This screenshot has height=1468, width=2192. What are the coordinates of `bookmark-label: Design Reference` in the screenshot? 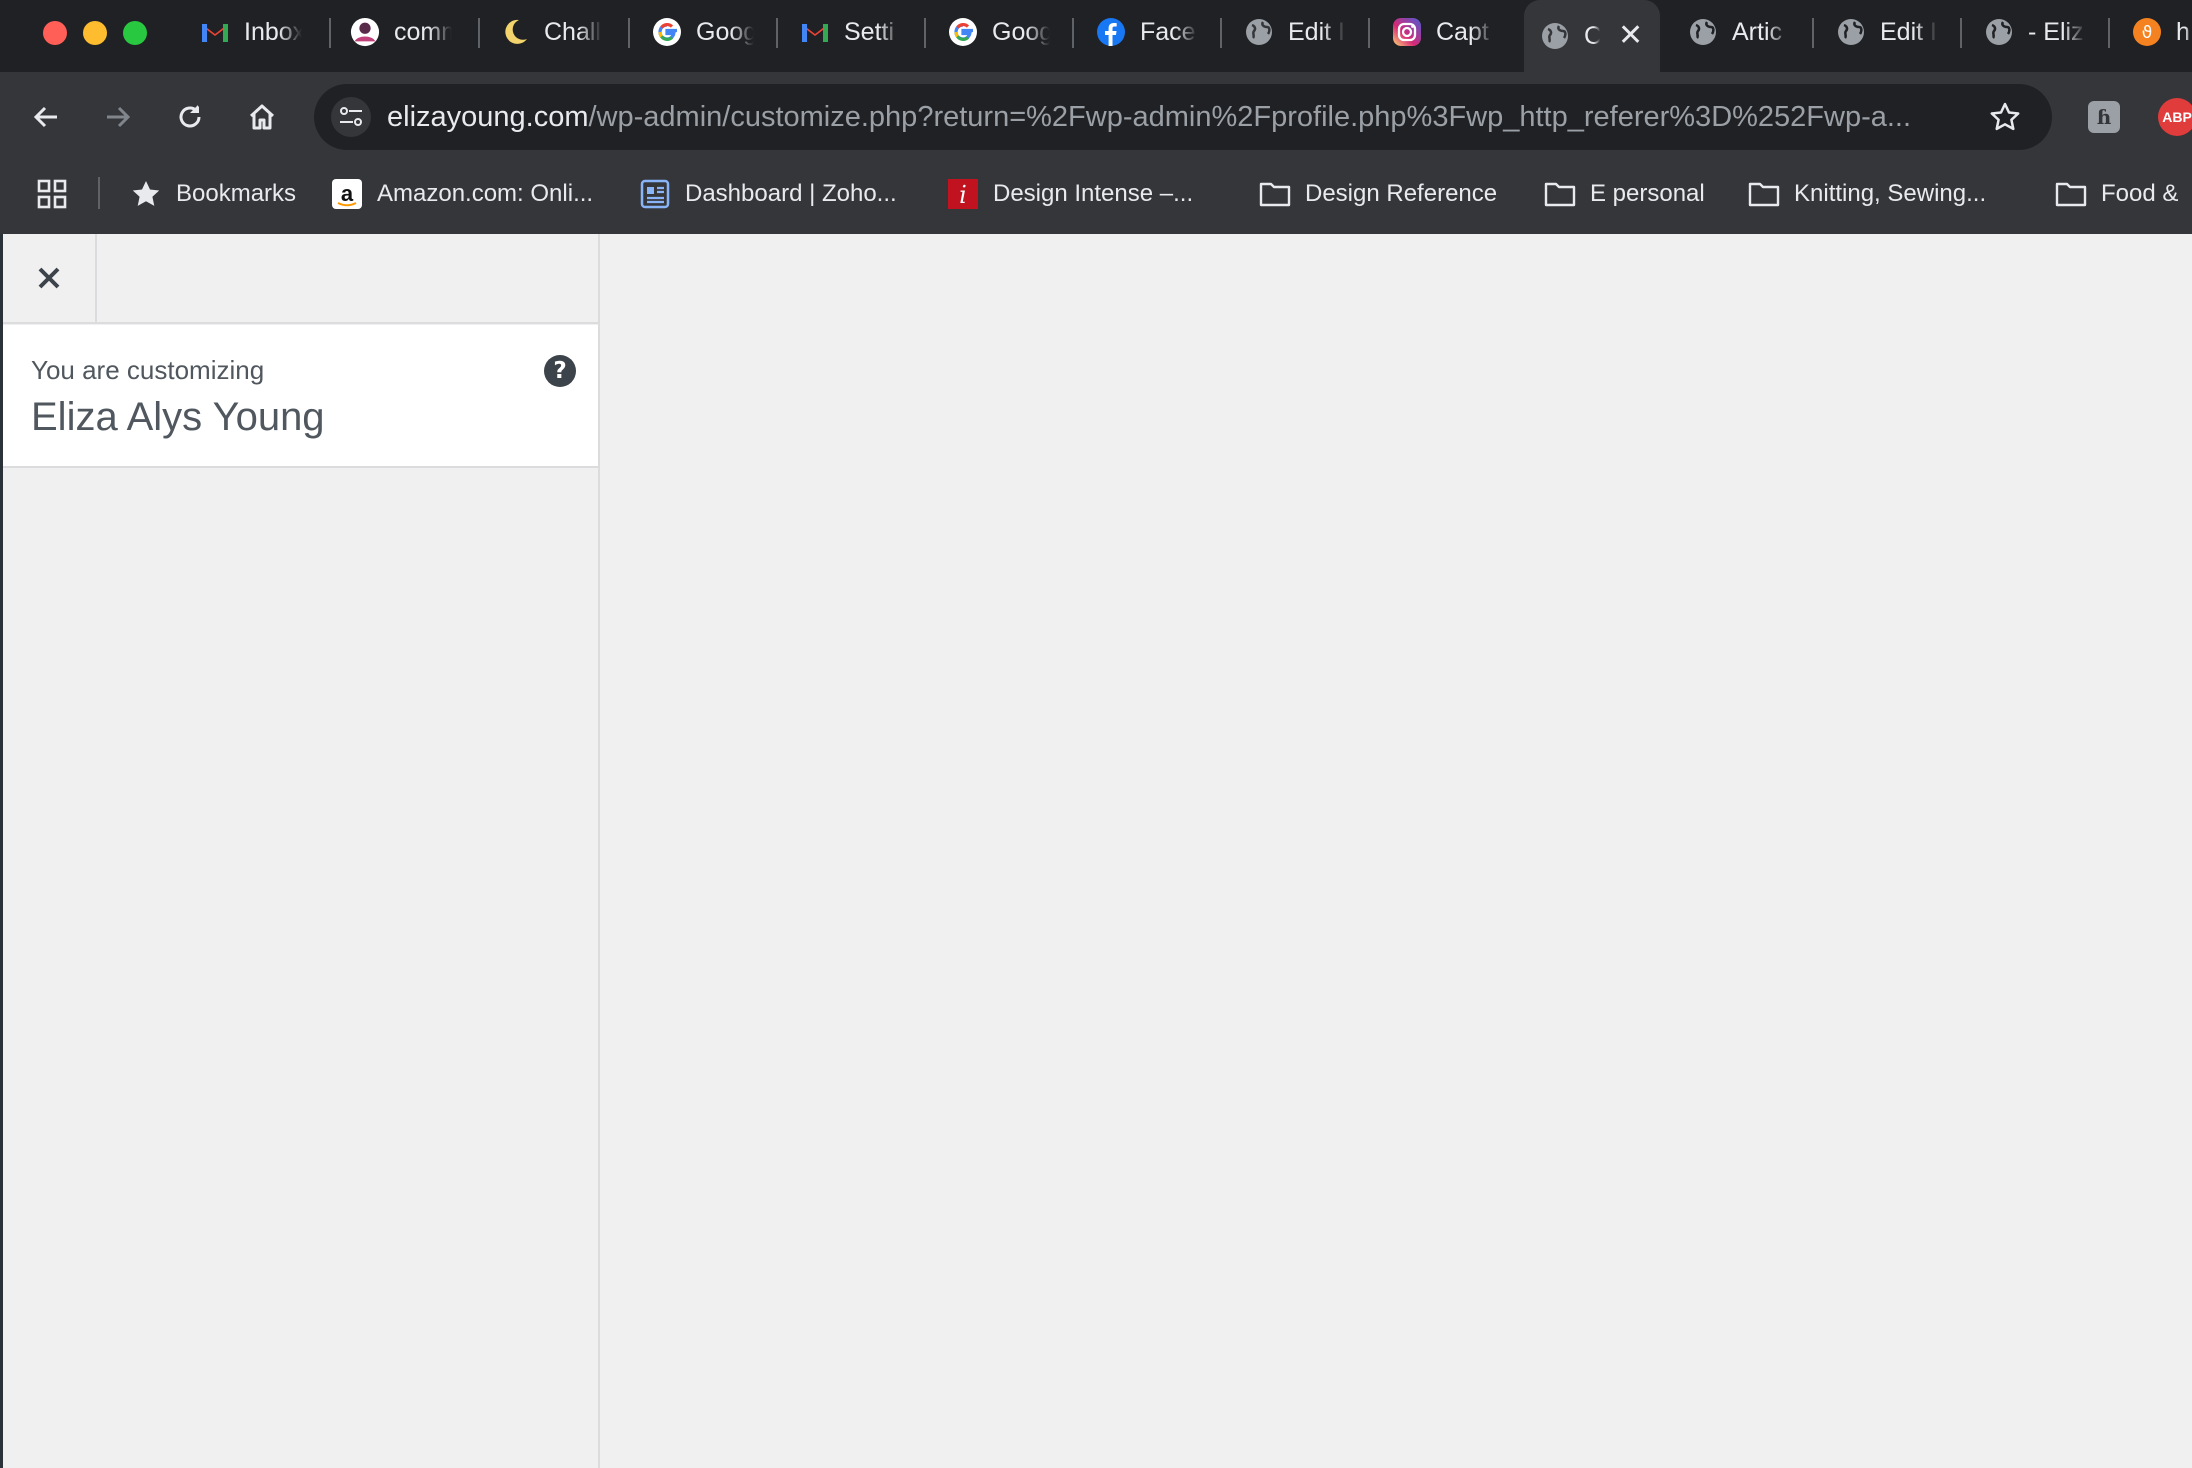 It's located at (1401, 193).